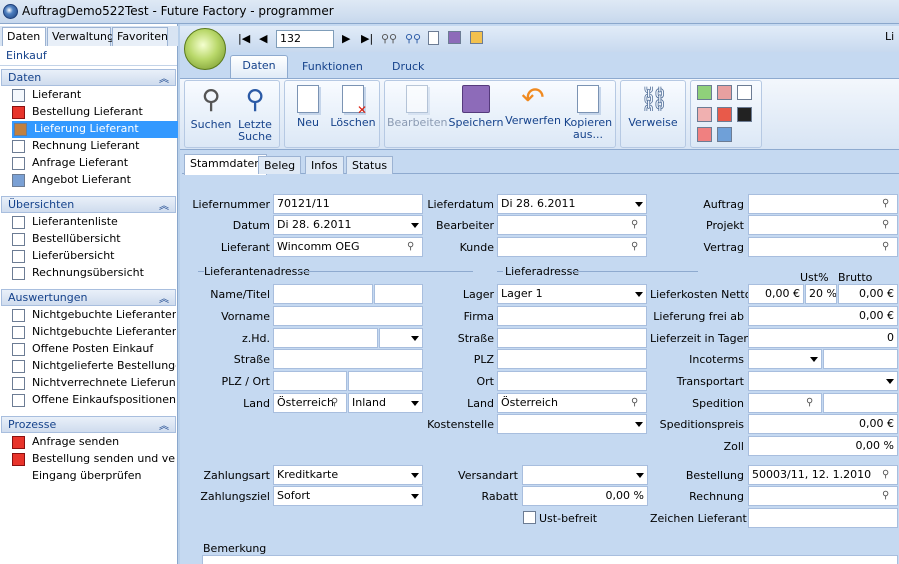 This screenshot has width=899, height=564. Describe the element at coordinates (417, 114) in the screenshot. I see `bearbeiten-button: Bearbeiten` at that location.